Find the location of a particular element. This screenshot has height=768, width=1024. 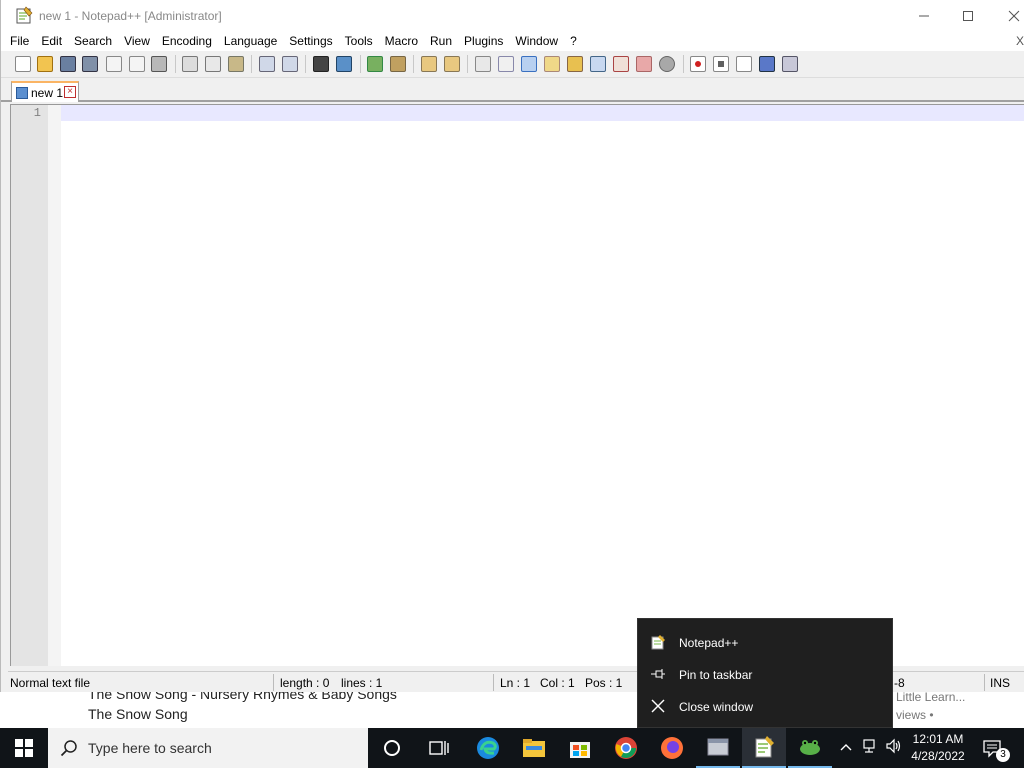

fold-margin is located at coordinates (54, 385).